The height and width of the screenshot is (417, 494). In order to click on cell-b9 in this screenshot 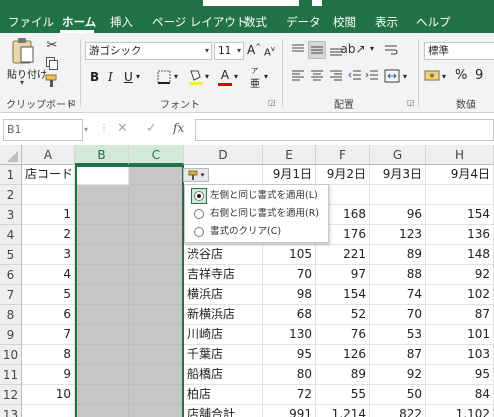, I will do `click(102, 335)`.